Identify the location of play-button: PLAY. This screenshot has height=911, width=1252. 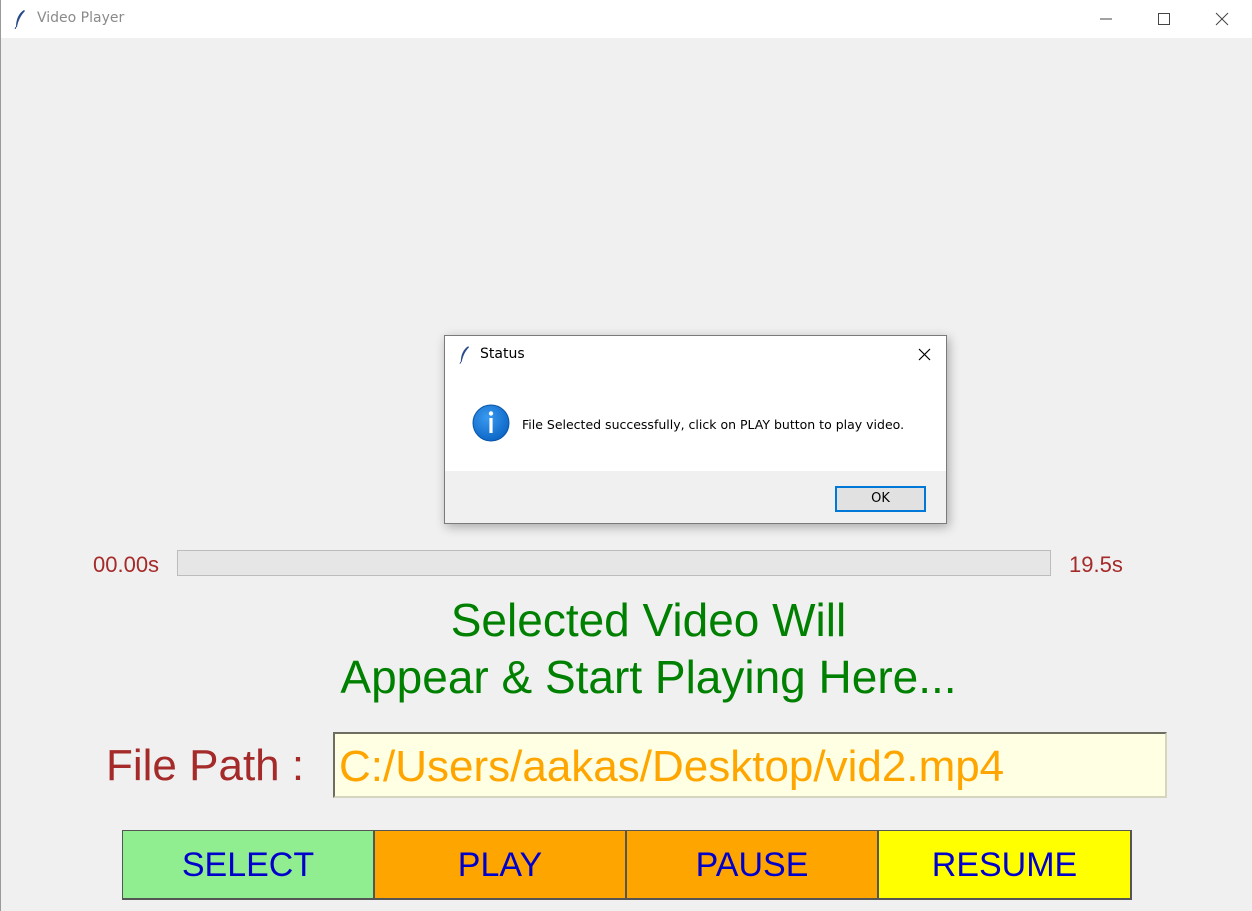
(500, 865).